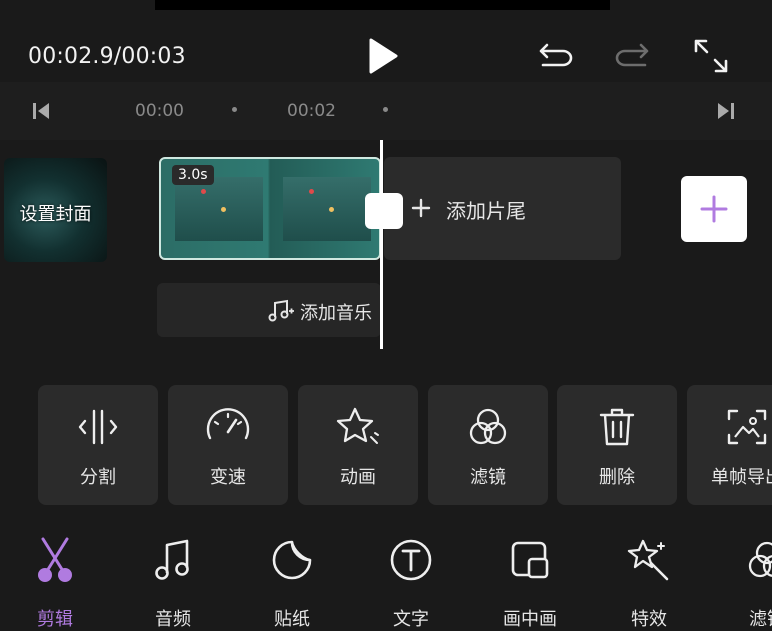  I want to click on jump-to-end-button, so click(726, 113).